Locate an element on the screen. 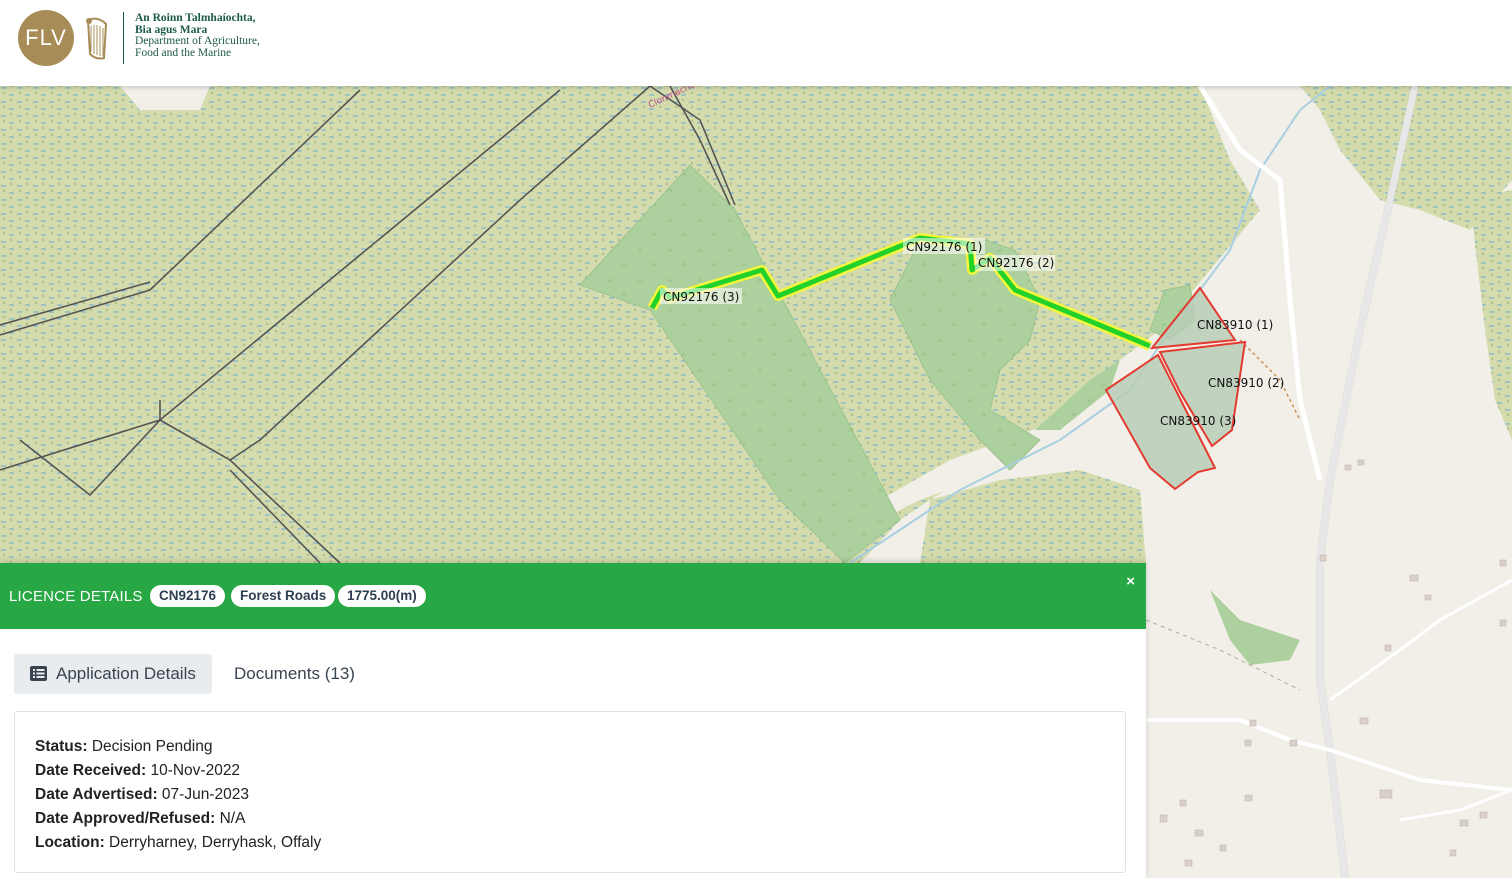 The image size is (1512, 878). label-cn92176-1: CN92176 (1) is located at coordinates (944, 247).